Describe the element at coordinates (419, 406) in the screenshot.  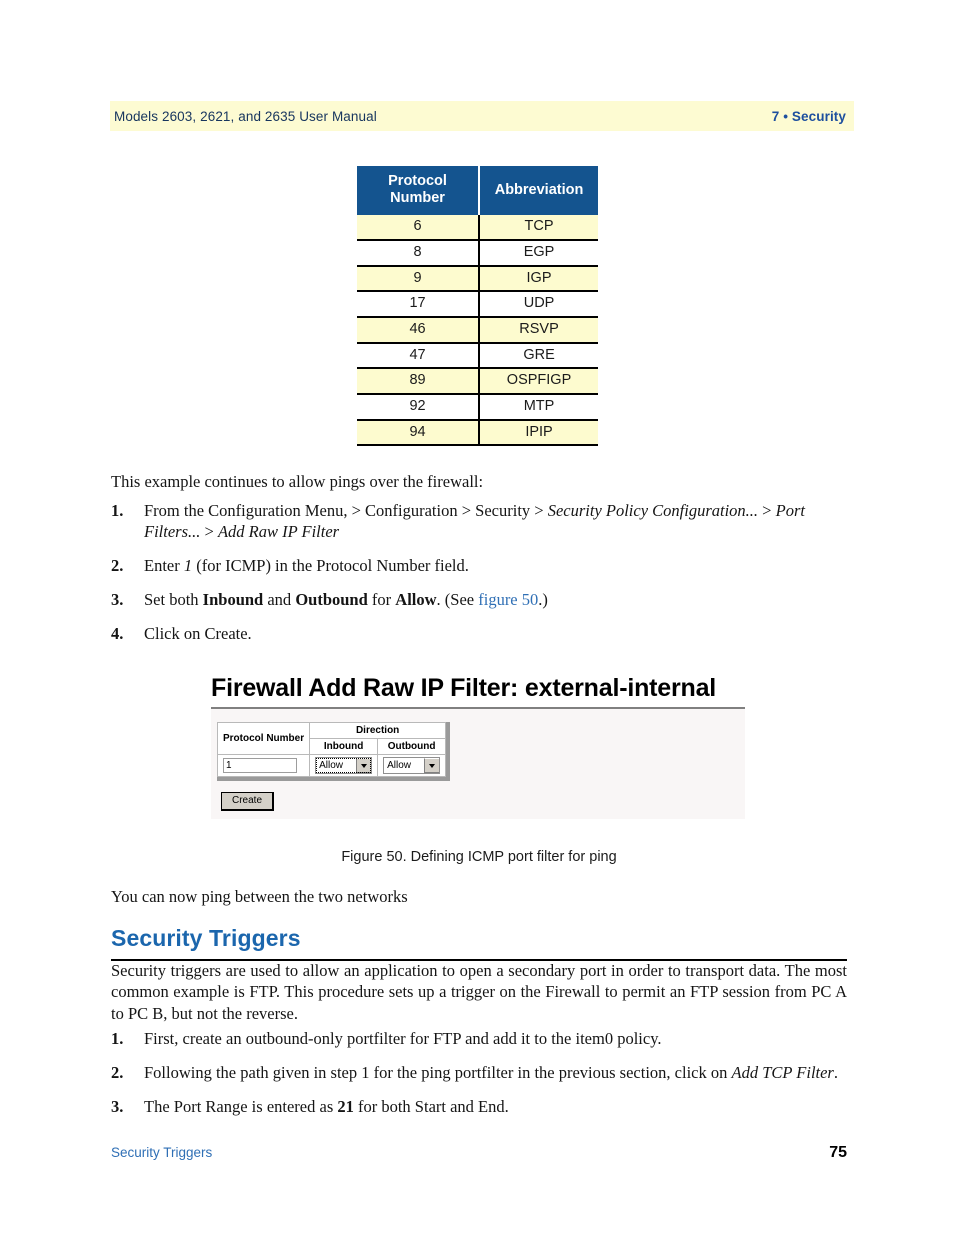
I see `cell-protocol-number: 92` at that location.